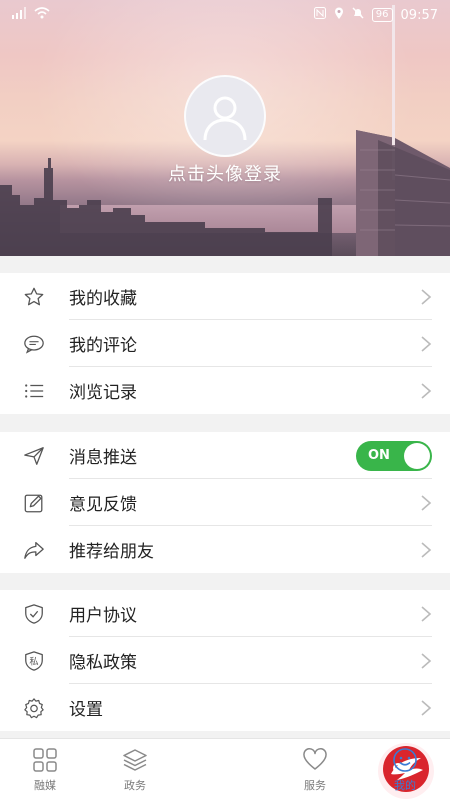 The image size is (450, 800). I want to click on tab-mine: 我的, so click(405, 770).